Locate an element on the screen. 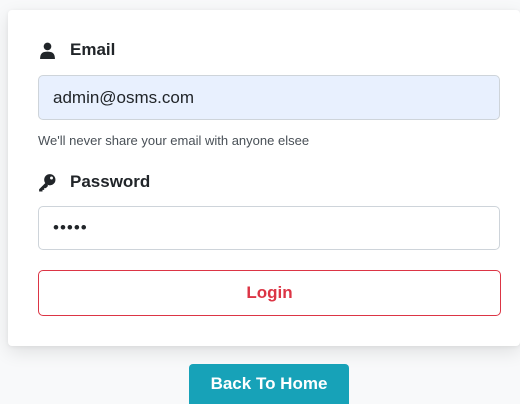 The width and height of the screenshot is (520, 404). password-label-row: Password is located at coordinates (94, 182).